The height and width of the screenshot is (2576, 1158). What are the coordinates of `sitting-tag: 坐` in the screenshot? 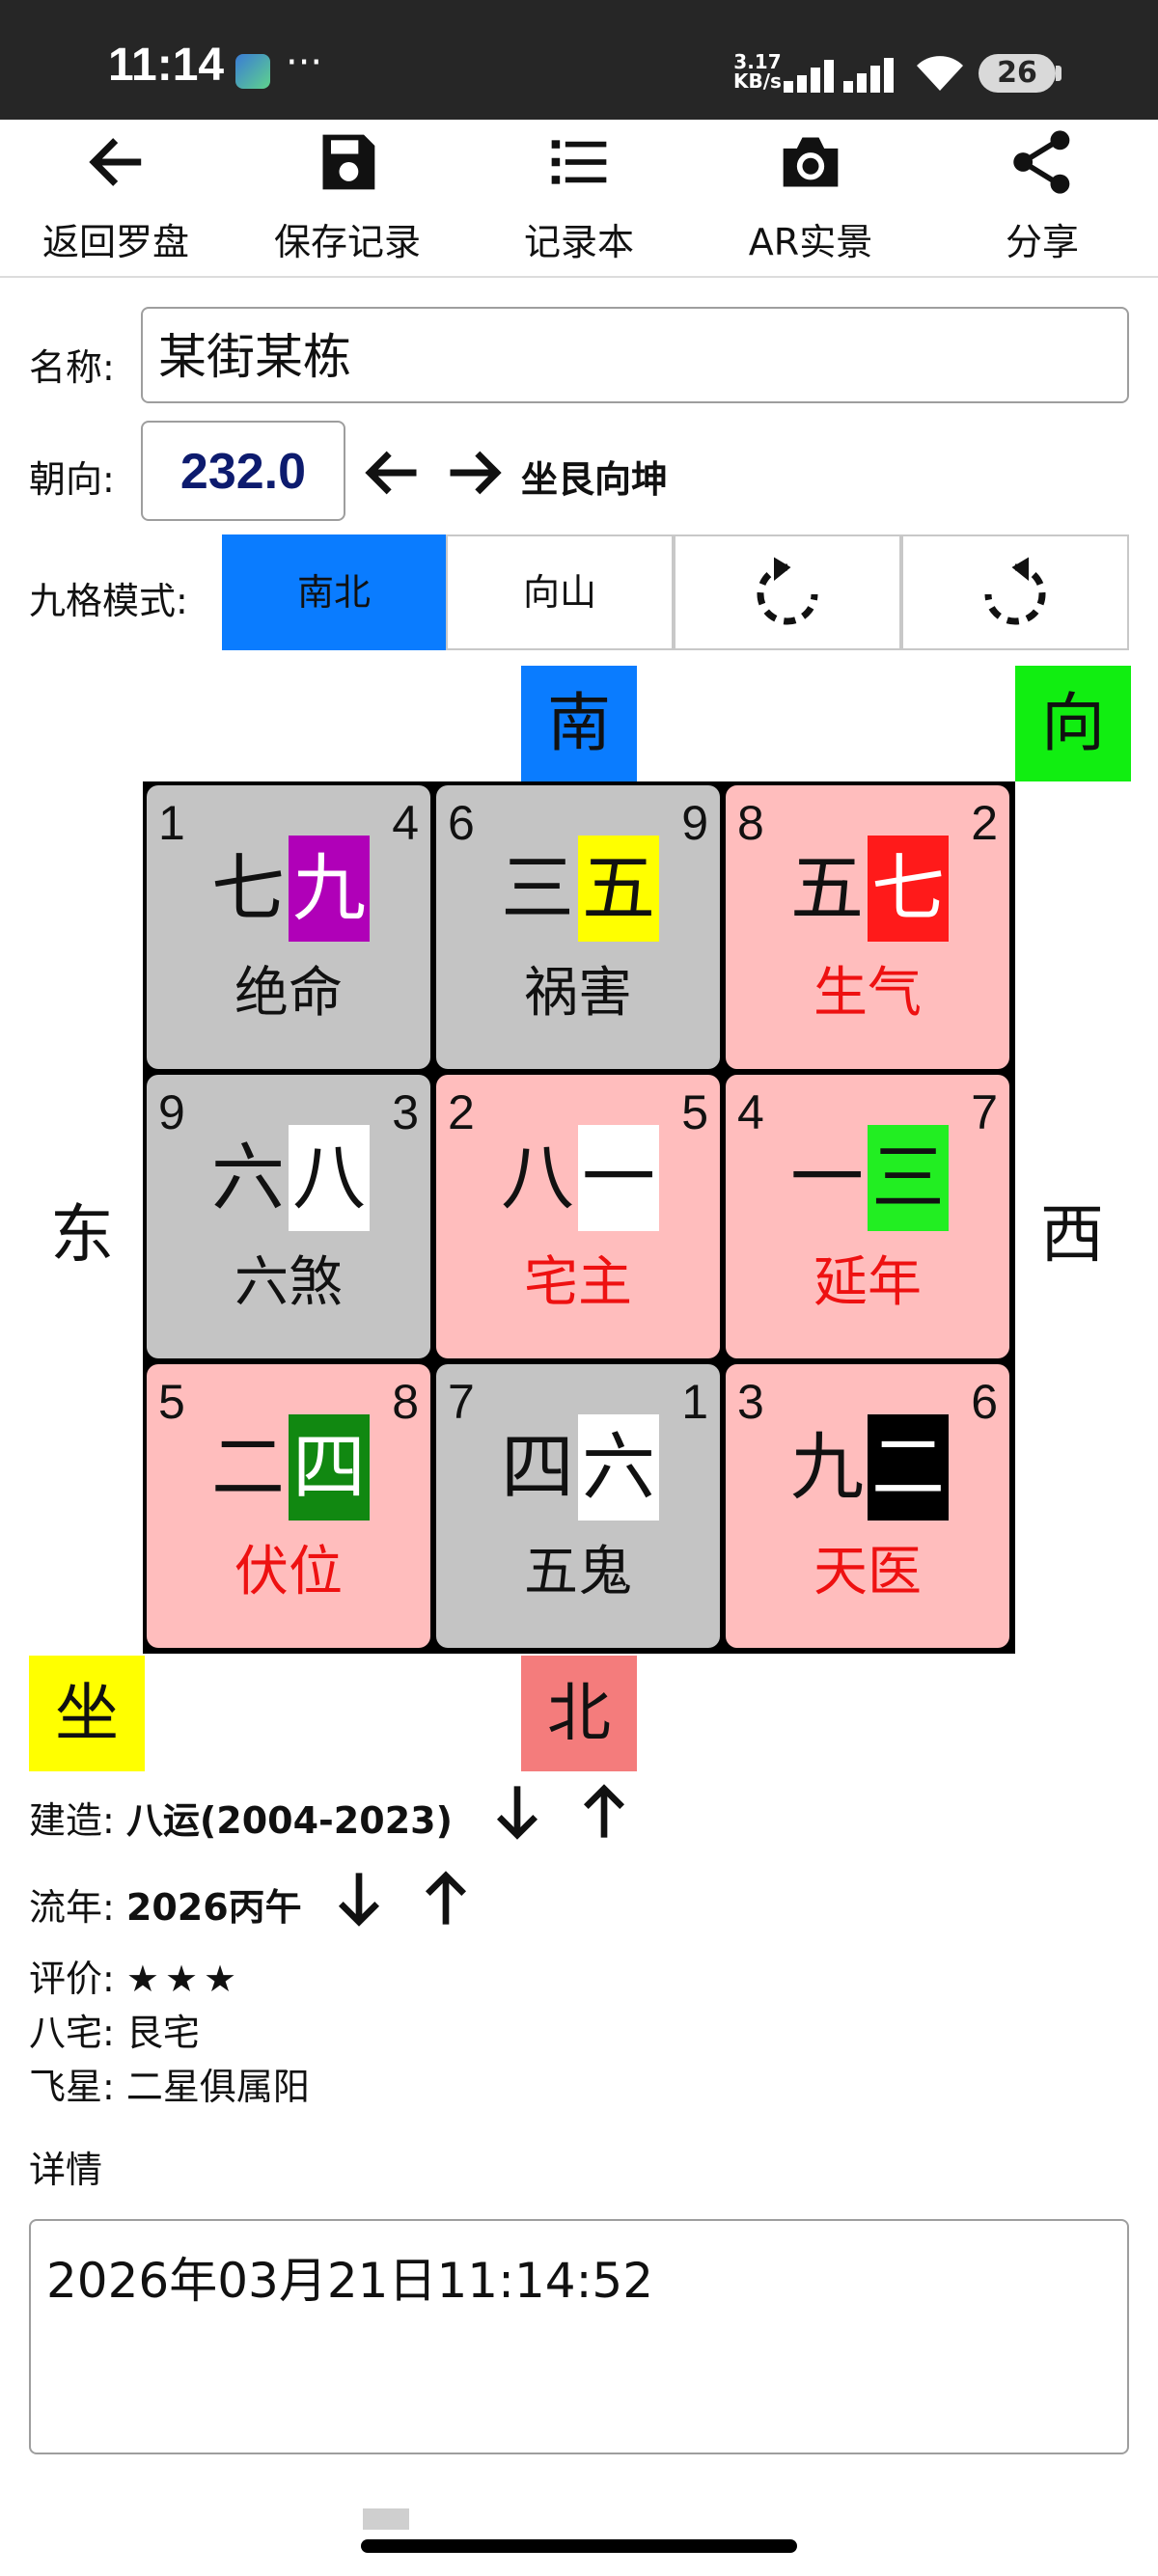 It's located at (87, 1713).